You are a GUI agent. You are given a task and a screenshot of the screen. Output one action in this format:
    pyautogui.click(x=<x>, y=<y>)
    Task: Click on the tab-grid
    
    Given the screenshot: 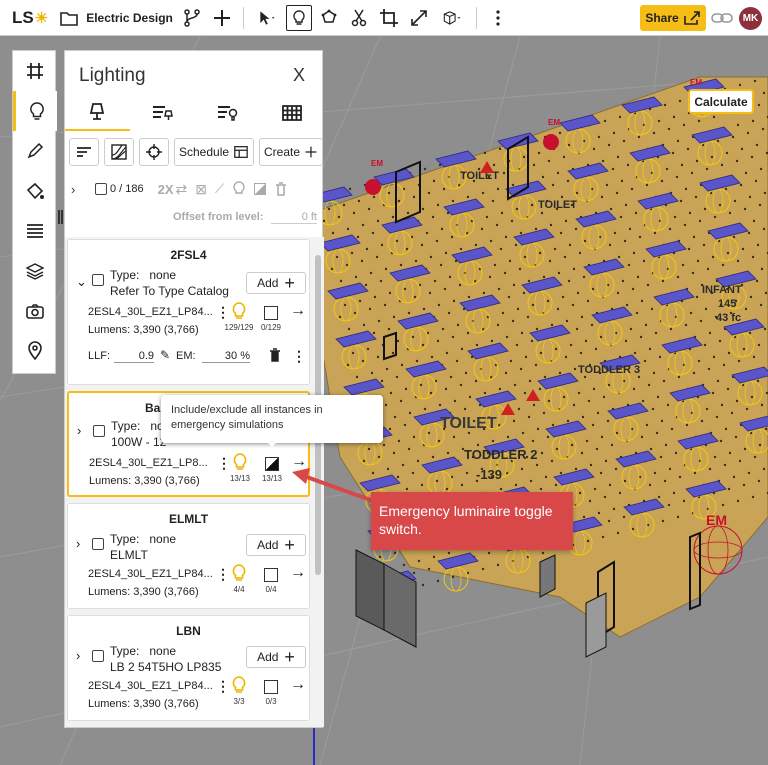 What is the action you would take?
    pyautogui.click(x=291, y=113)
    